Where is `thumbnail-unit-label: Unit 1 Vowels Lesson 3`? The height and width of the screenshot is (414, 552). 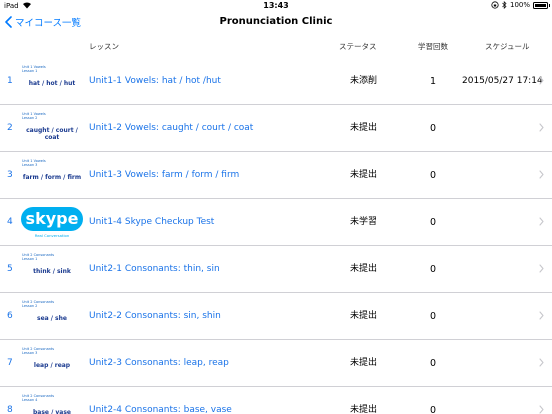 thumbnail-unit-label: Unit 1 Vowels Lesson 3 is located at coordinates (34, 163).